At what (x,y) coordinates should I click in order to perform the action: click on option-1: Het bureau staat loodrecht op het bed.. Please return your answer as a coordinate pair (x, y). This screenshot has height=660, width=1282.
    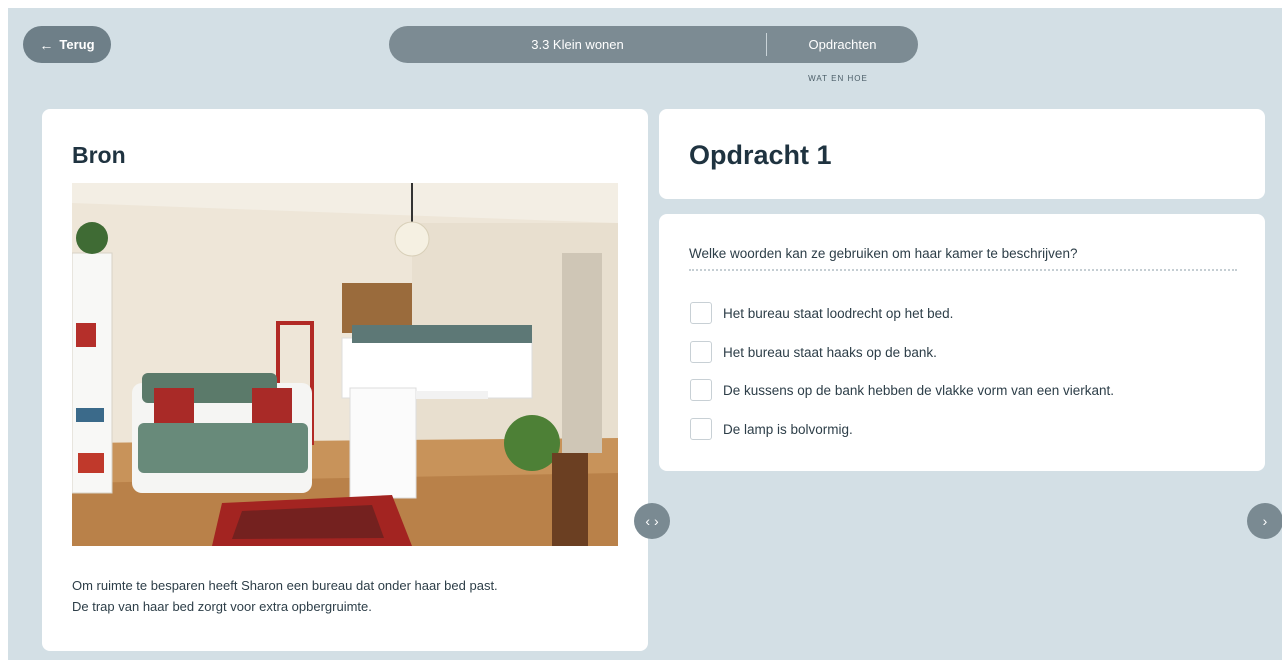
    Looking at the image, I should click on (821, 313).